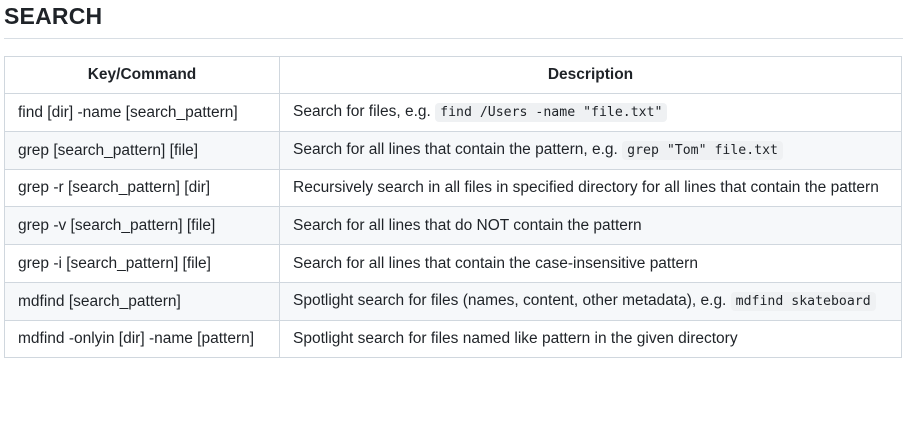 The width and height of the screenshot is (911, 427). Describe the element at coordinates (53, 16) in the screenshot. I see `section-heading: SEARCH` at that location.